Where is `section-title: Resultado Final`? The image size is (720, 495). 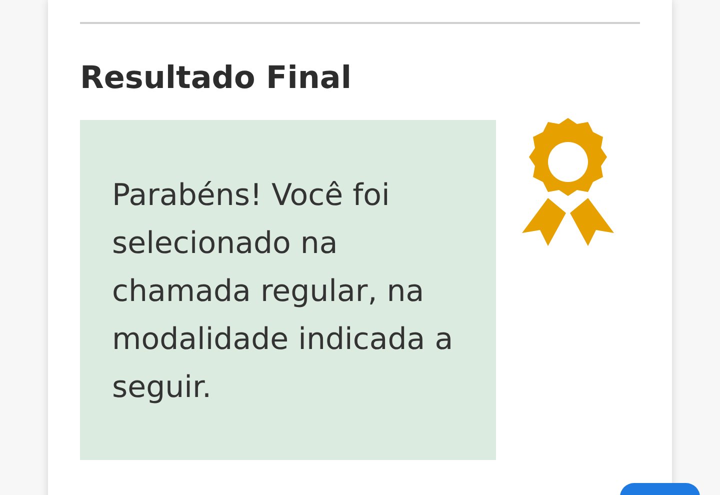 section-title: Resultado Final is located at coordinates (216, 78).